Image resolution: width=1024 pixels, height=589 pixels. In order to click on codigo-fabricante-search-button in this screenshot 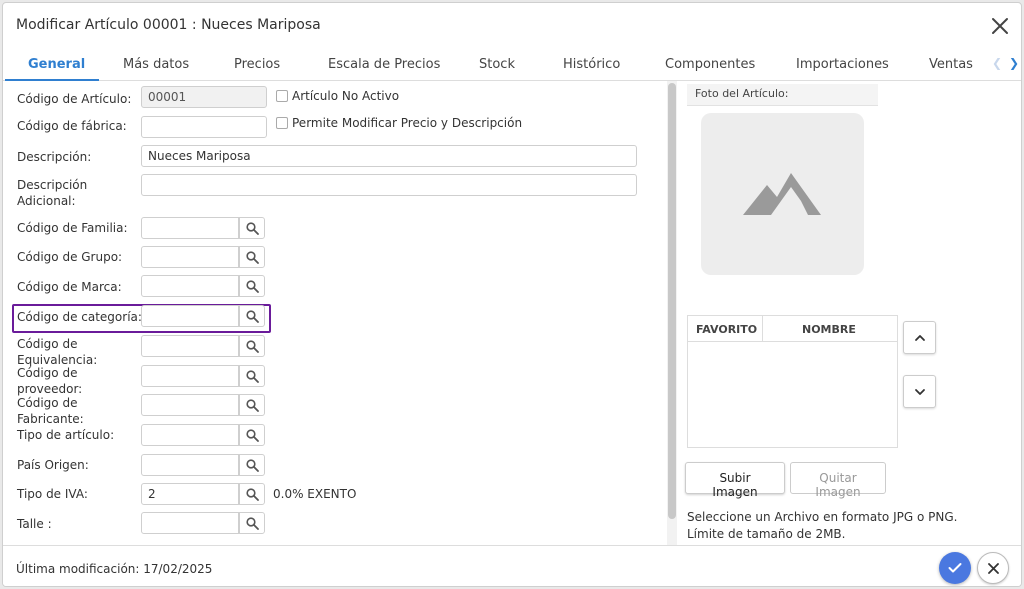, I will do `click(252, 405)`.